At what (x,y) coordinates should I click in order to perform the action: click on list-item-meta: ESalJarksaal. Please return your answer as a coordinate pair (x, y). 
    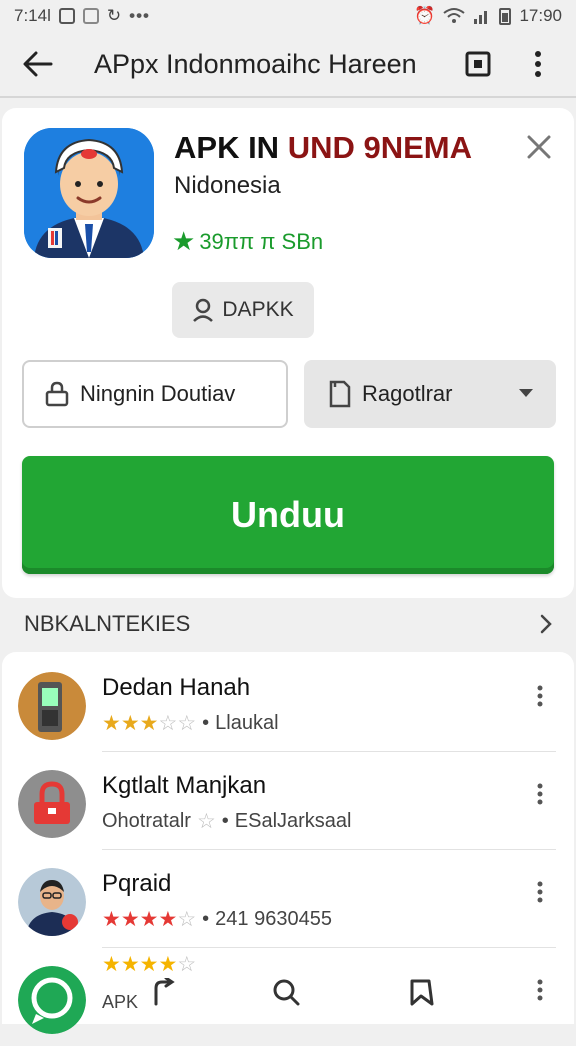
    Looking at the image, I should click on (293, 821).